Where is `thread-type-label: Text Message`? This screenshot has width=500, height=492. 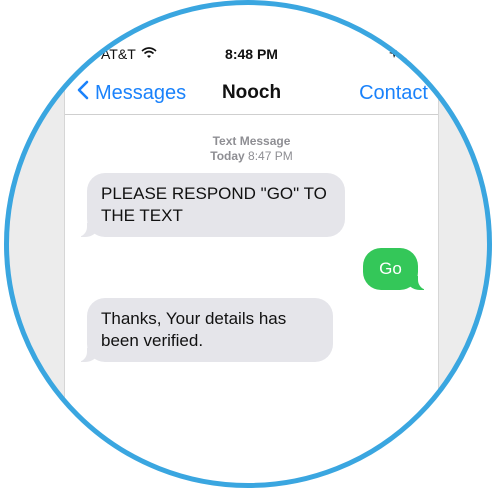 thread-type-label: Text Message is located at coordinates (251, 141).